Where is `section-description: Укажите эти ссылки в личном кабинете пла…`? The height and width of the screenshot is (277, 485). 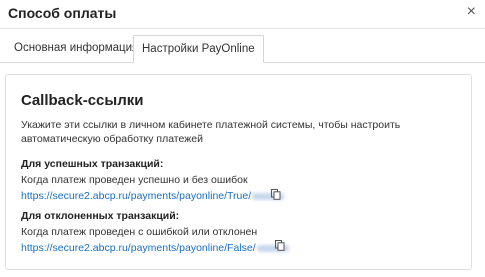
section-description: Укажите эти ссылки в личном кабинете пла… is located at coordinates (211, 132).